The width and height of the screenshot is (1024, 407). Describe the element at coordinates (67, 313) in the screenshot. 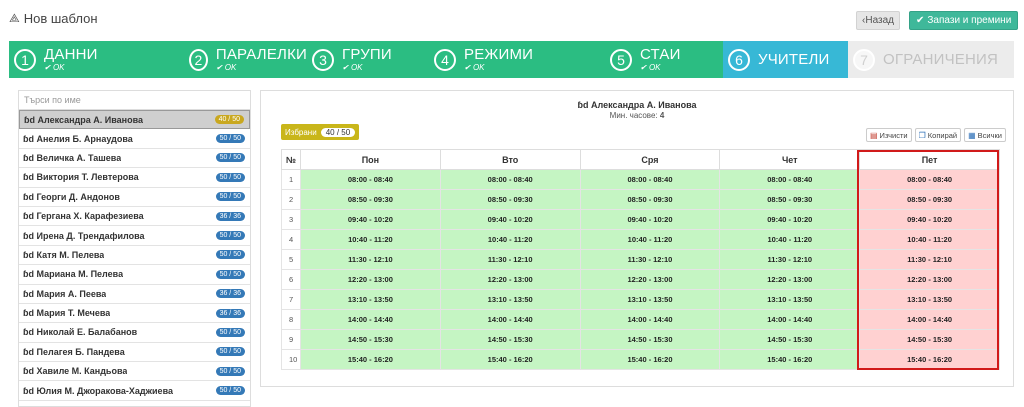

I see `teacher-name: ɓd Мария Т. Мечева` at that location.